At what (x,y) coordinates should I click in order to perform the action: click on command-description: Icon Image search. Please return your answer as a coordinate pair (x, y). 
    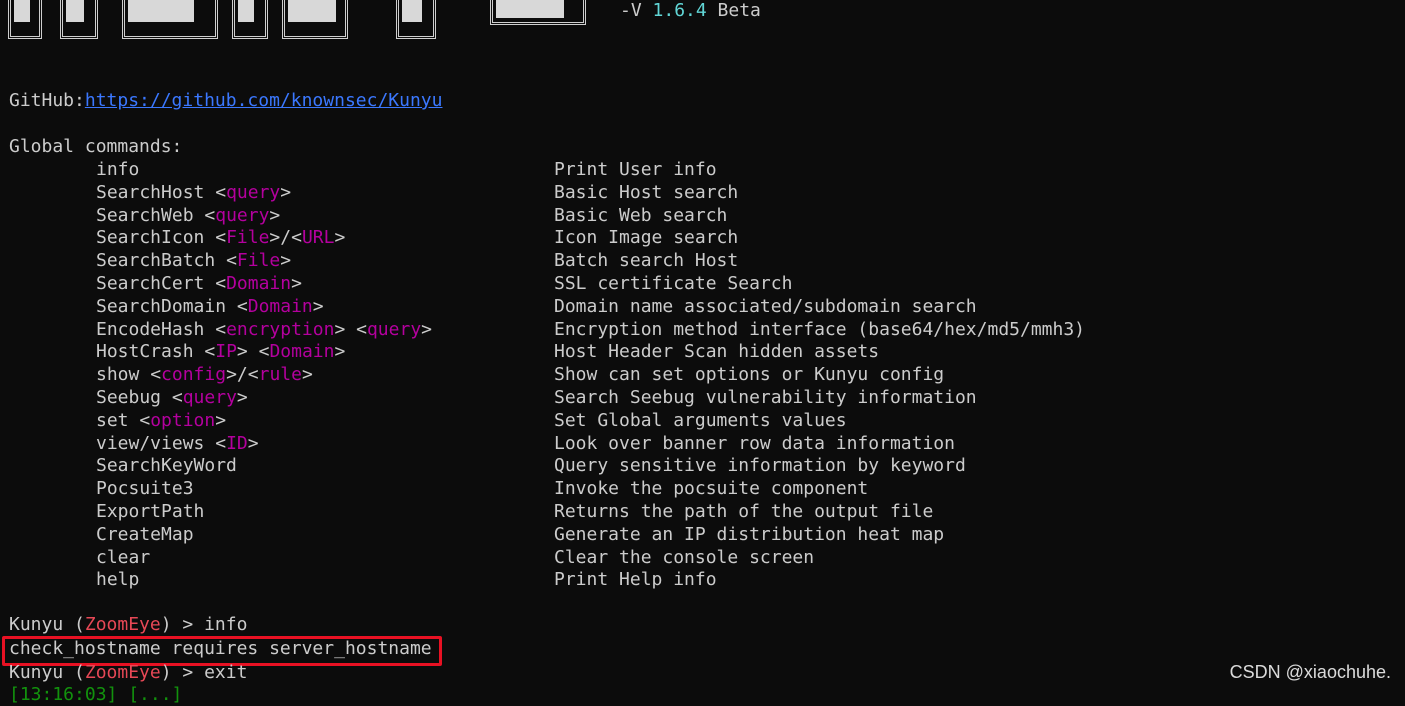
    Looking at the image, I should click on (646, 237).